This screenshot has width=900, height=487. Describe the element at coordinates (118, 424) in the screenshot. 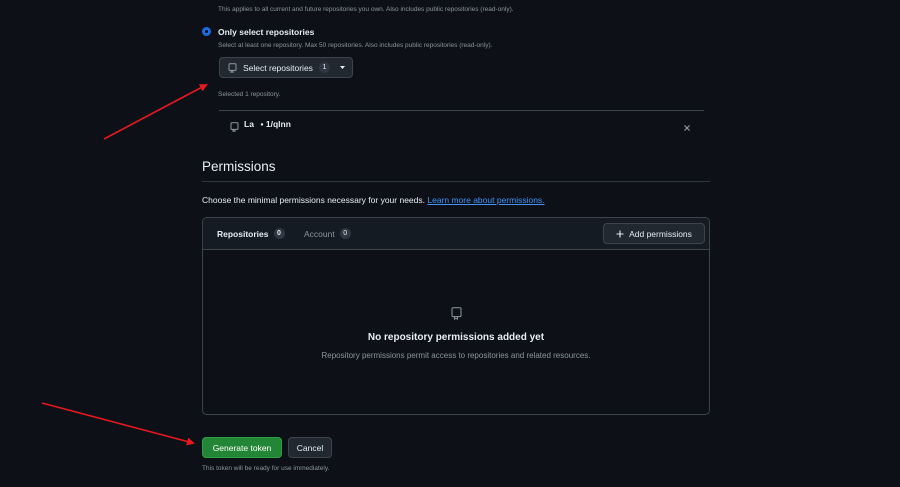

I see `arrow-to-generate-token` at that location.